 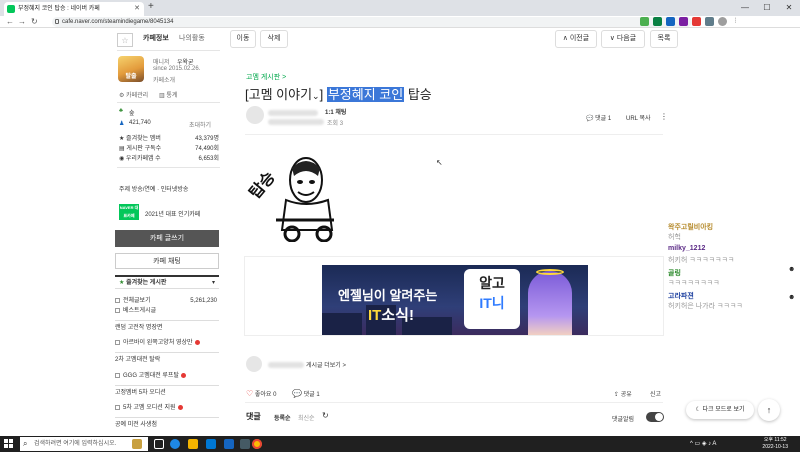 I want to click on system-tray-icons: ^ ▭ ◈ ♪ A, so click(x=703, y=443).